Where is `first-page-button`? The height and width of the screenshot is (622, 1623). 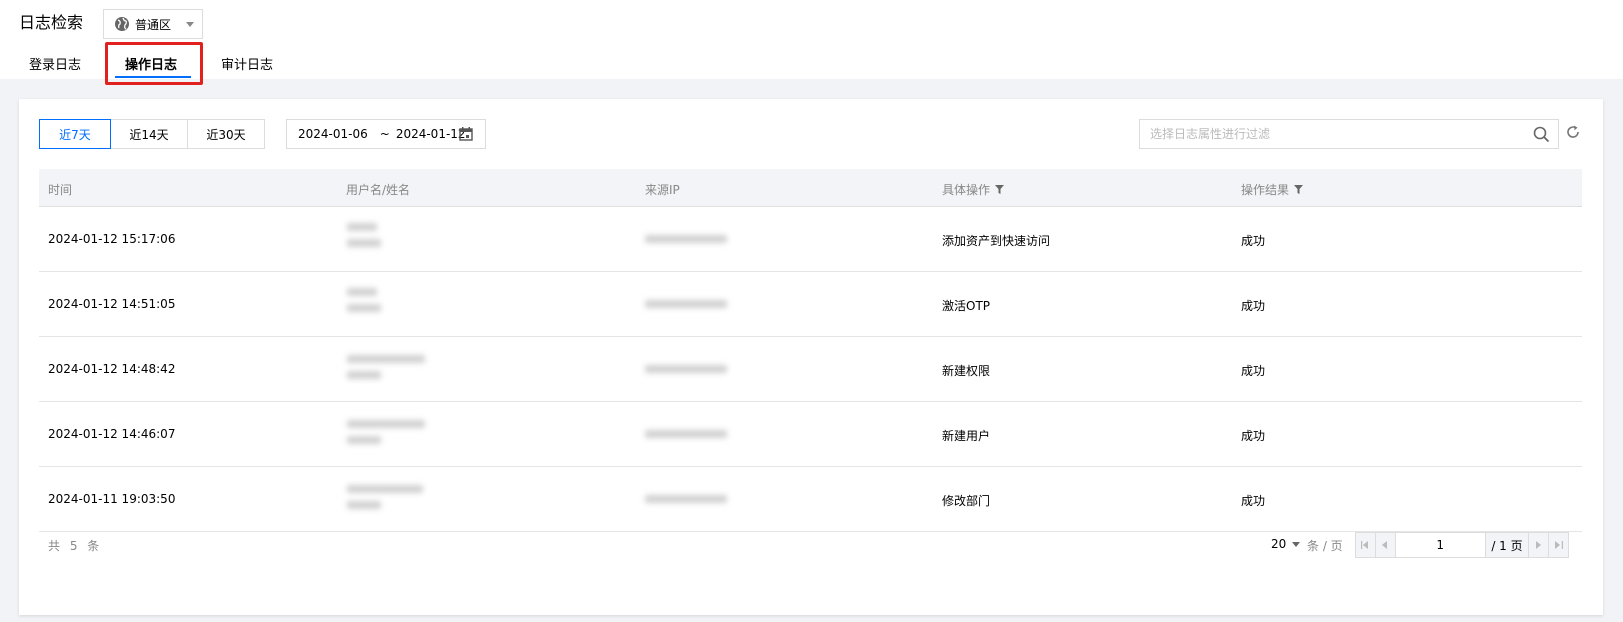 first-page-button is located at coordinates (1366, 545).